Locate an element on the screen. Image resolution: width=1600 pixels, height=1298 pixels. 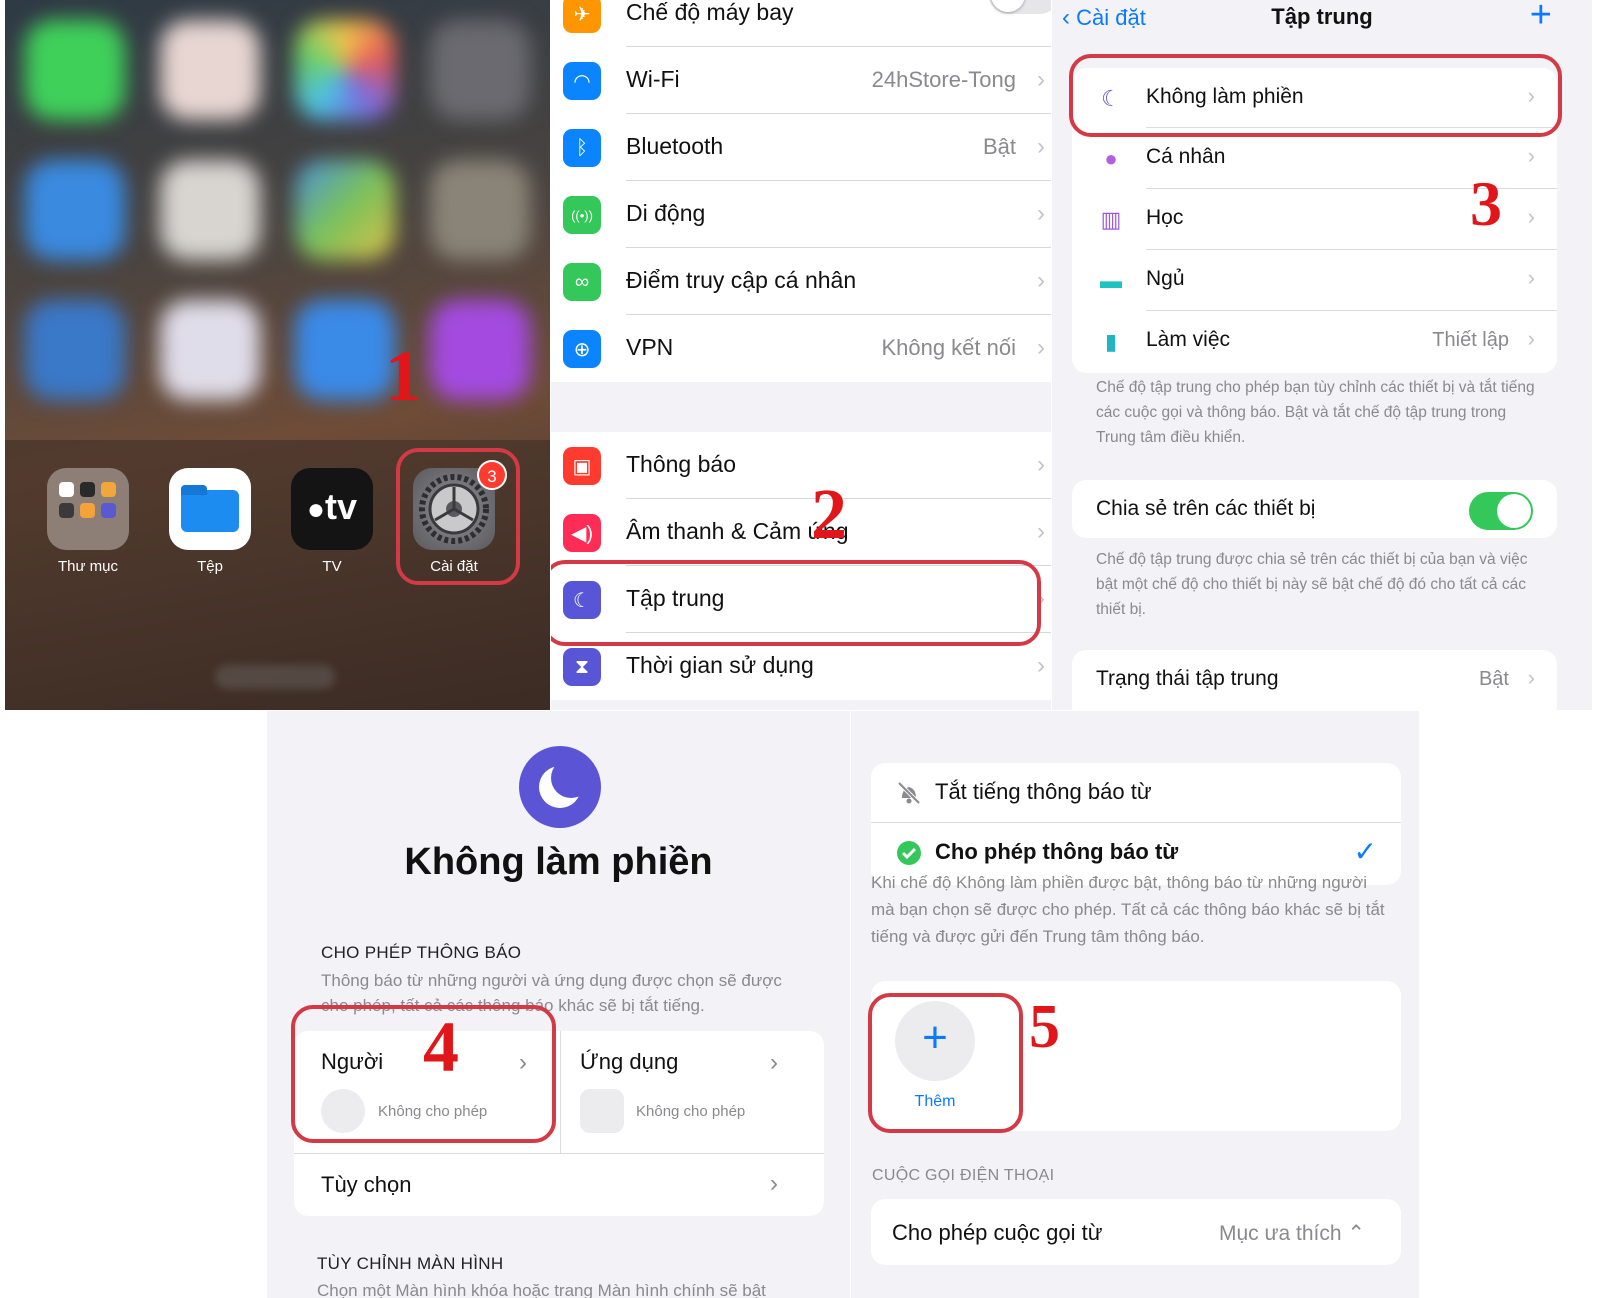
allow-notifications-header: CHO PHÉP THÔNG BÁO is located at coordinates (421, 952).